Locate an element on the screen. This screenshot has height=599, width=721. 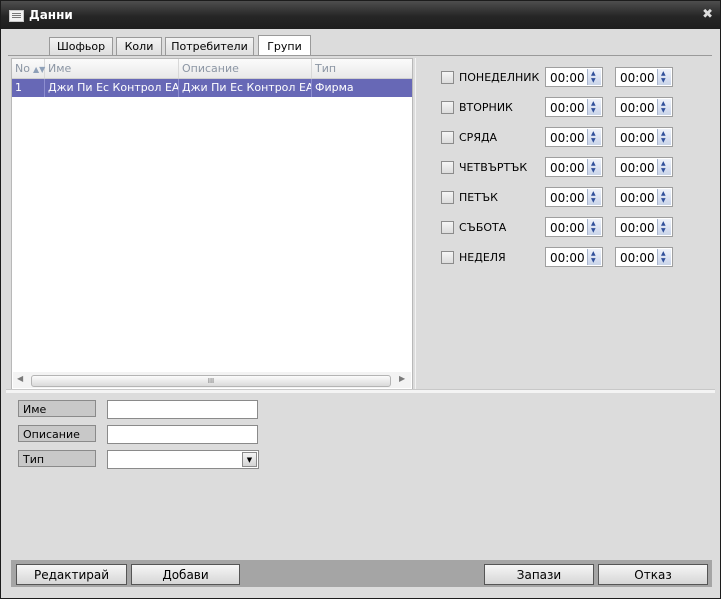
thursday-checkbox is located at coordinates (447, 167).